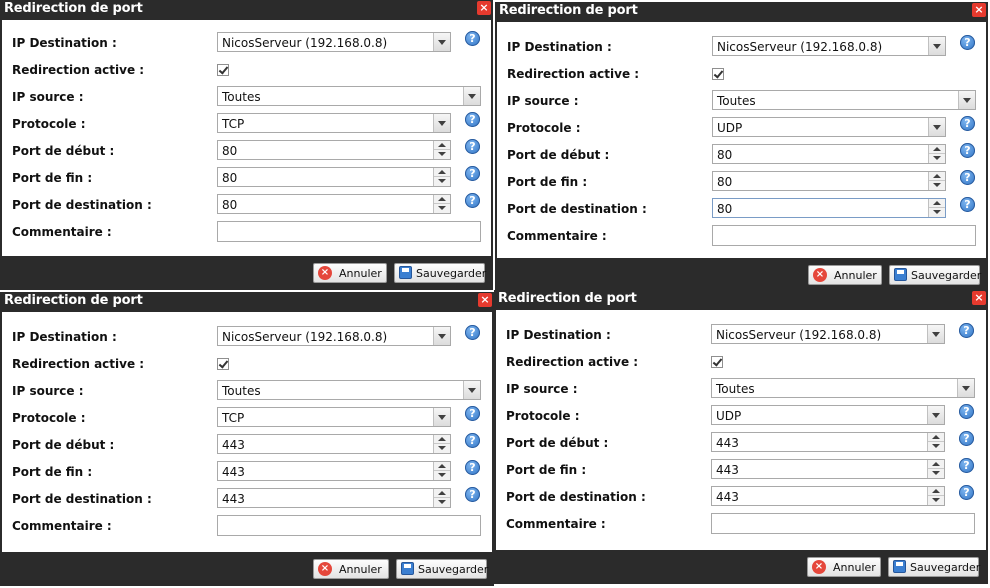 The image size is (990, 588). I want to click on label-port-debut: Port de début :, so click(557, 443).